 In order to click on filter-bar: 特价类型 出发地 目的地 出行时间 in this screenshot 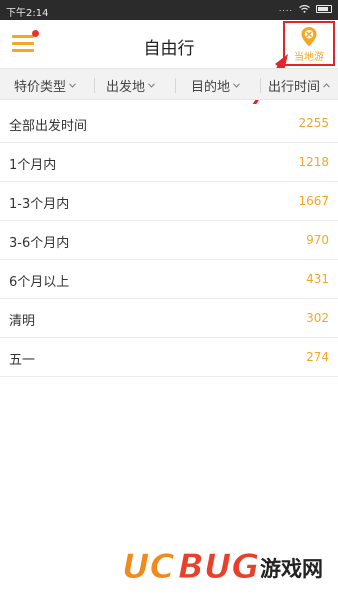, I will do `click(169, 84)`.